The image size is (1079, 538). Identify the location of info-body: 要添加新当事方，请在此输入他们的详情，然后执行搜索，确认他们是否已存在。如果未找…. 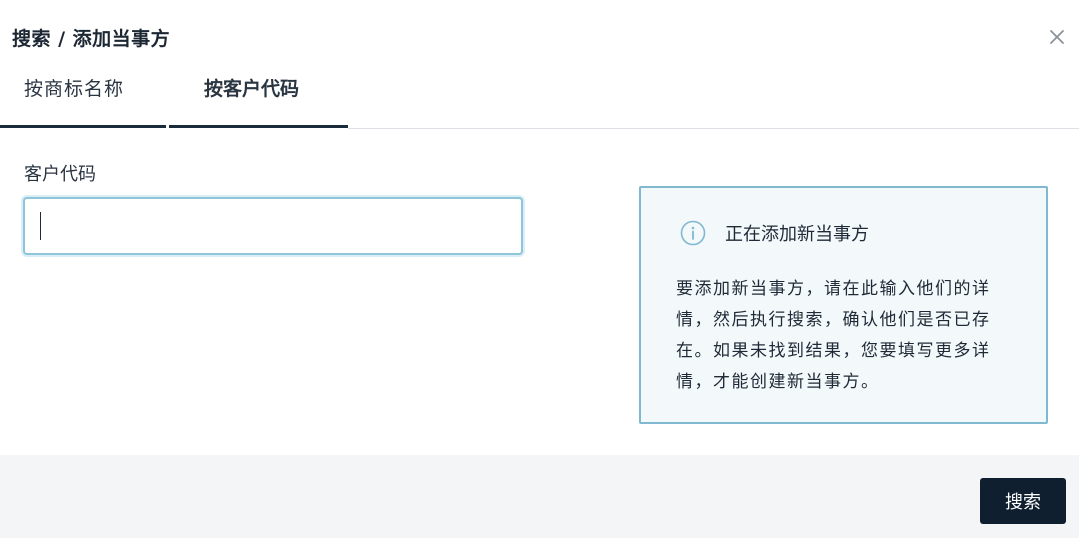
(833, 335).